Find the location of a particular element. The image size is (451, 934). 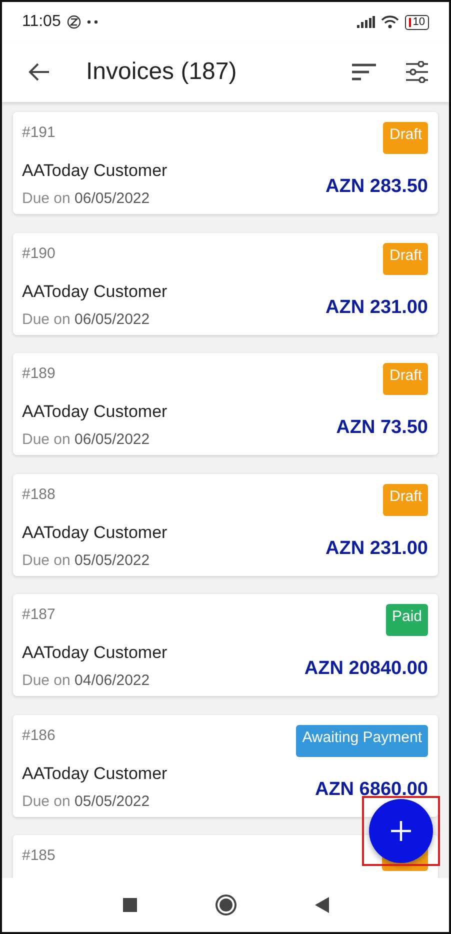

invoice-number: #188 is located at coordinates (39, 494).